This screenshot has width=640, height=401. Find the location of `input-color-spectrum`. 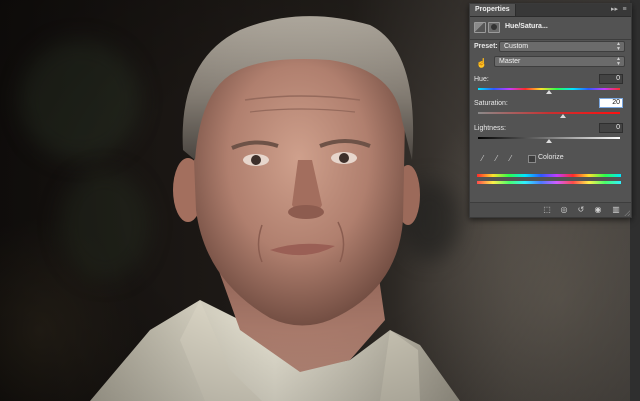

input-color-spectrum is located at coordinates (549, 175).